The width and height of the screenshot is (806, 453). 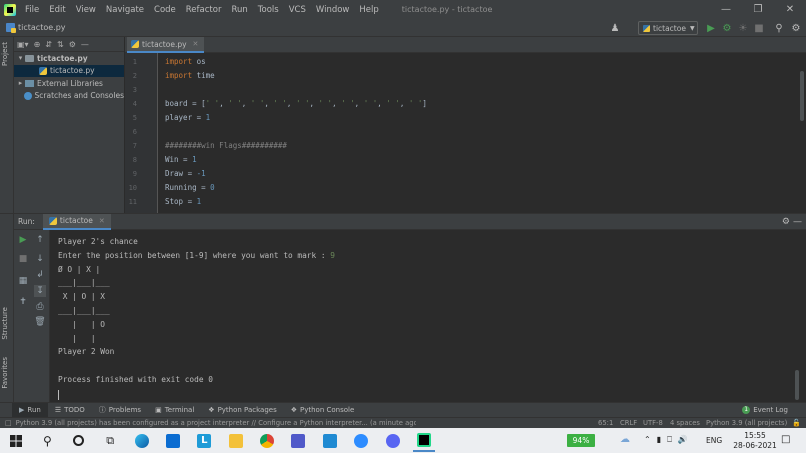 I want to click on tree-item: ▾ tictactoe.py, so click(x=69, y=58).